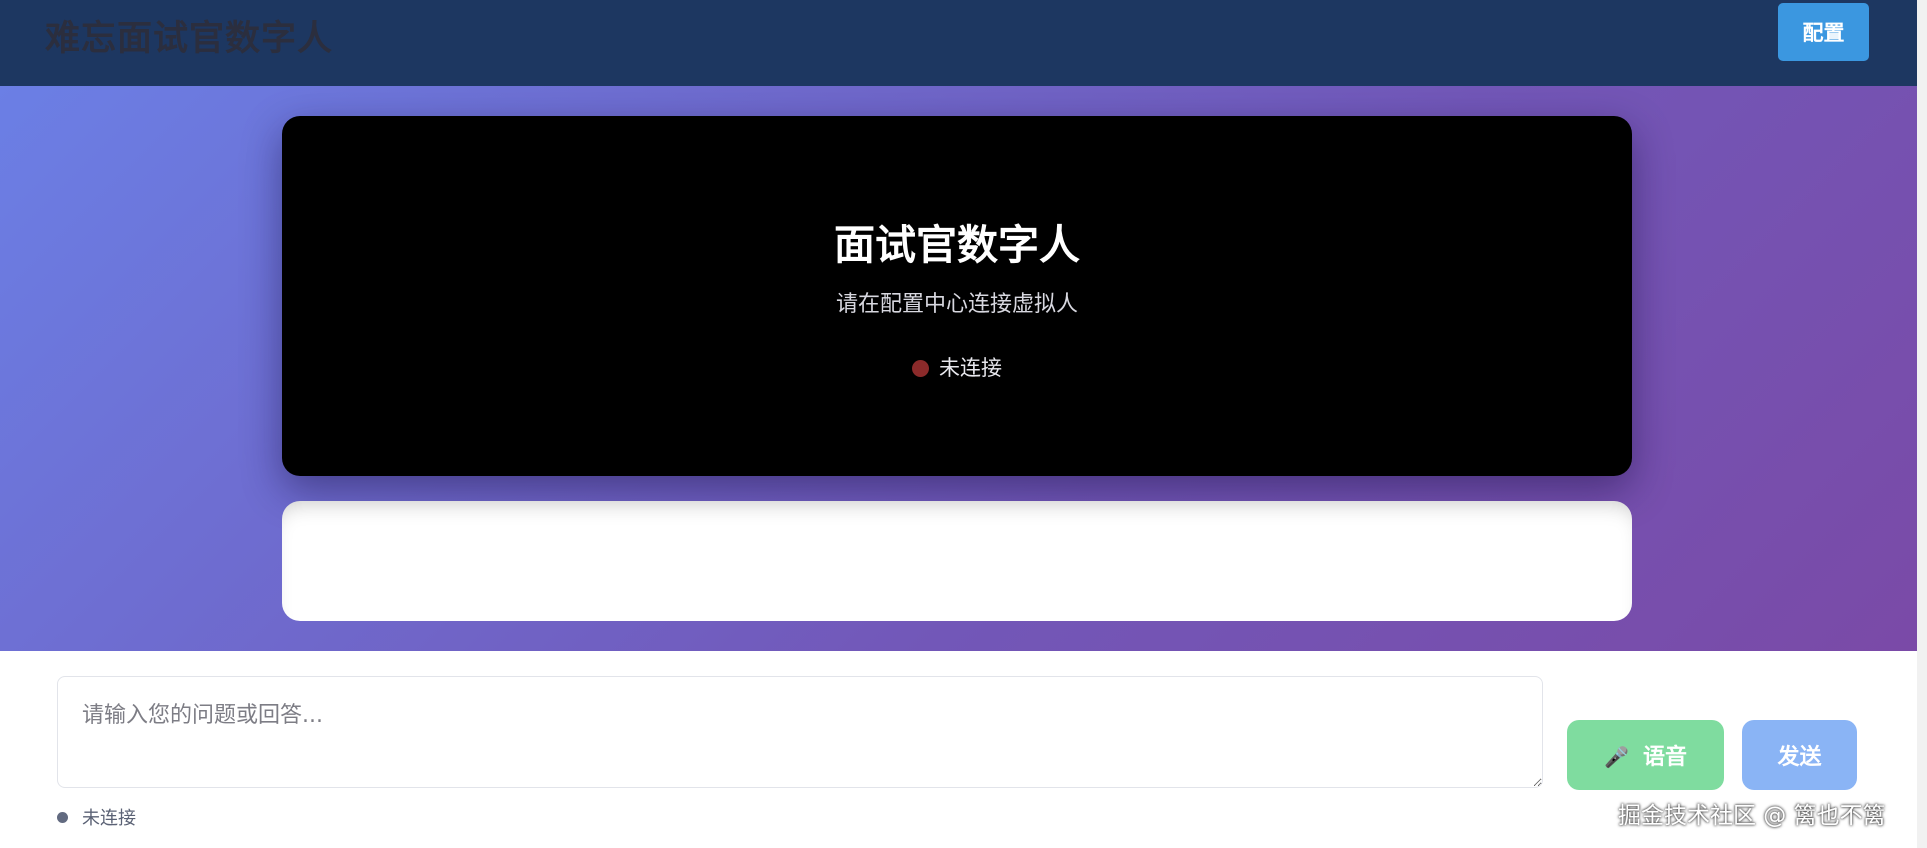  Describe the element at coordinates (970, 368) in the screenshot. I see `avatar-status-text: 未连接` at that location.